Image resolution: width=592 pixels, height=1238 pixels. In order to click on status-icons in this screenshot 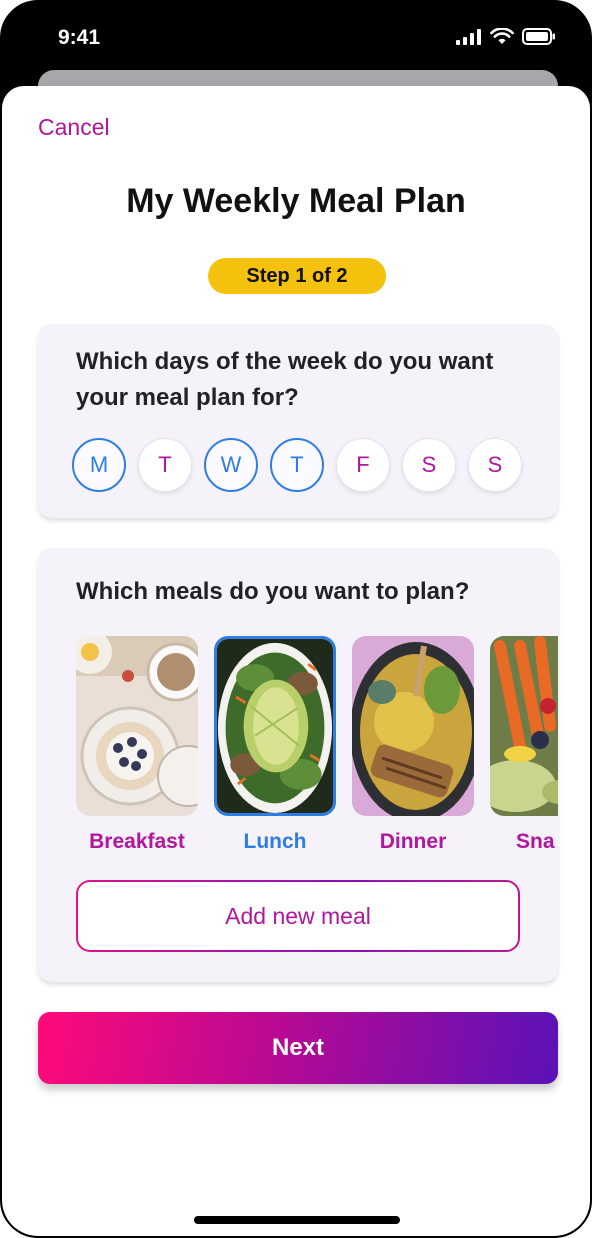, I will do `click(506, 36)`.